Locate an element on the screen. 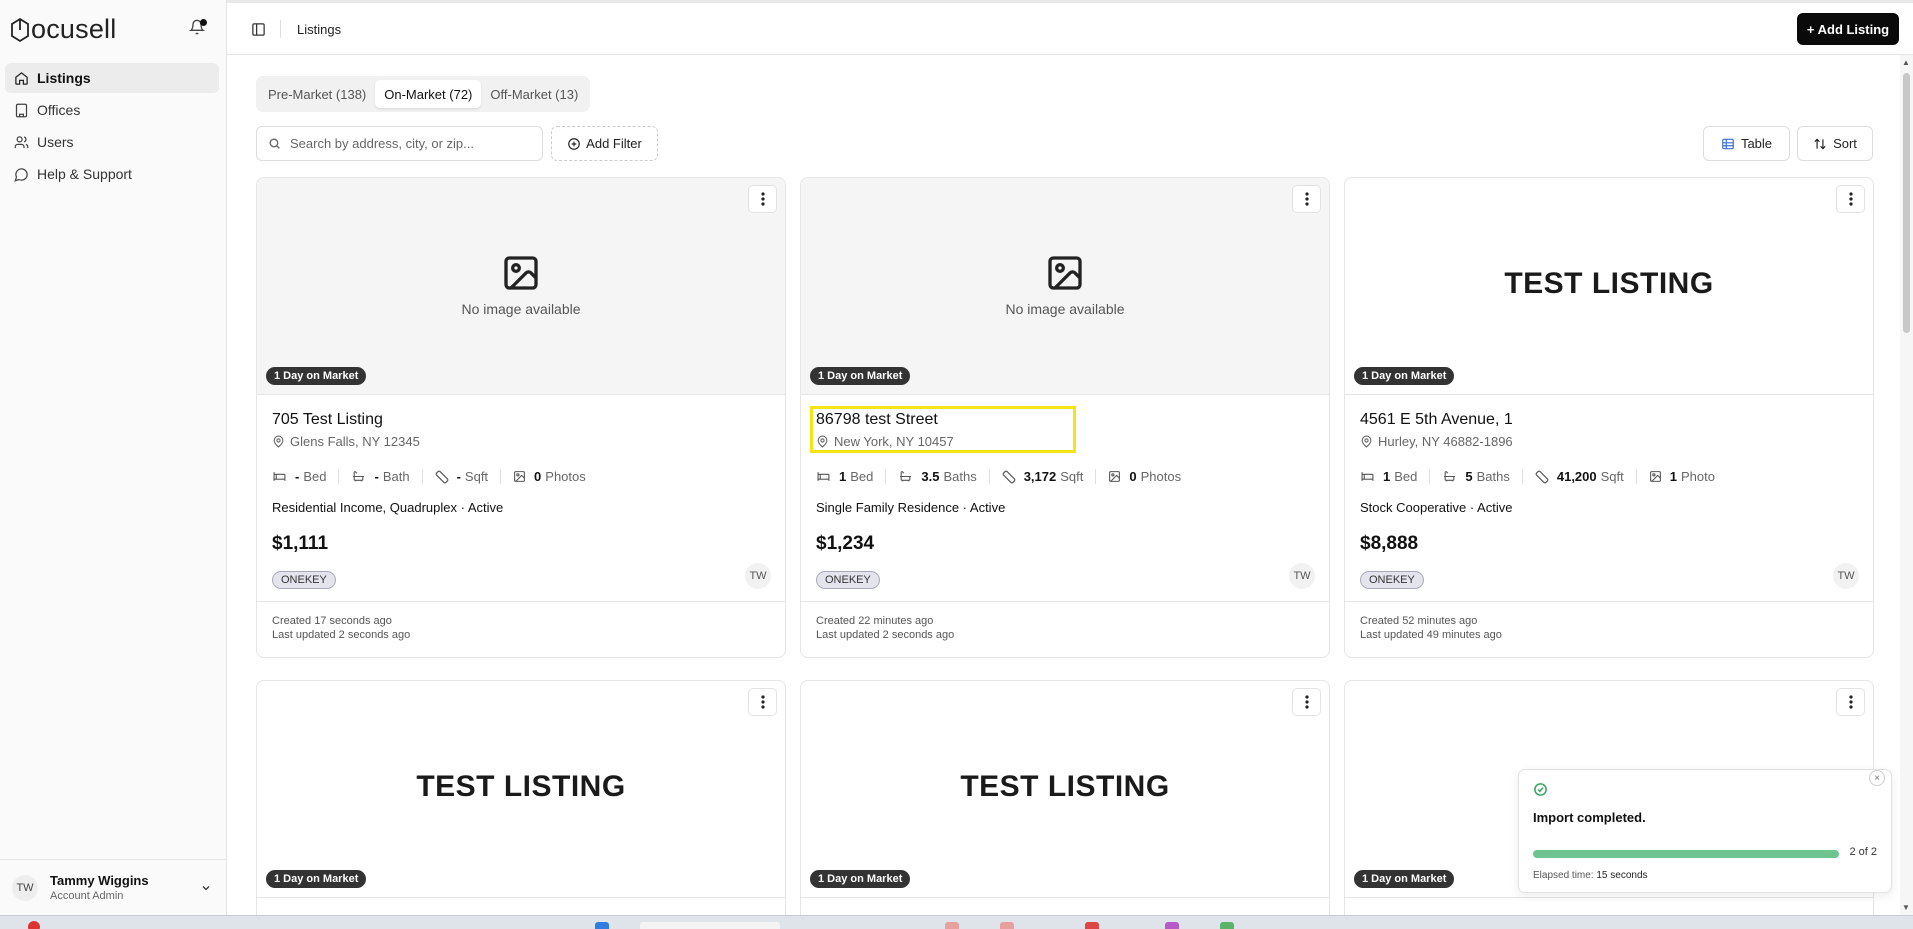 The width and height of the screenshot is (1913, 929). photos-label: Photo is located at coordinates (1697, 476).